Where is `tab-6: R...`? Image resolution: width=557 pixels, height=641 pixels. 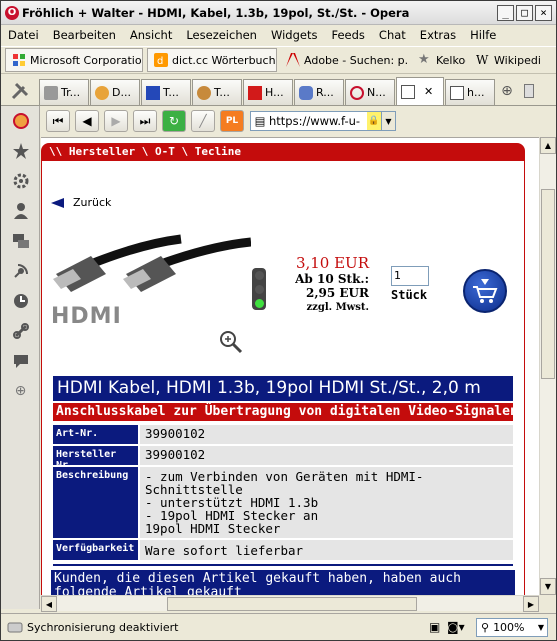 tab-6: R... is located at coordinates (319, 92).